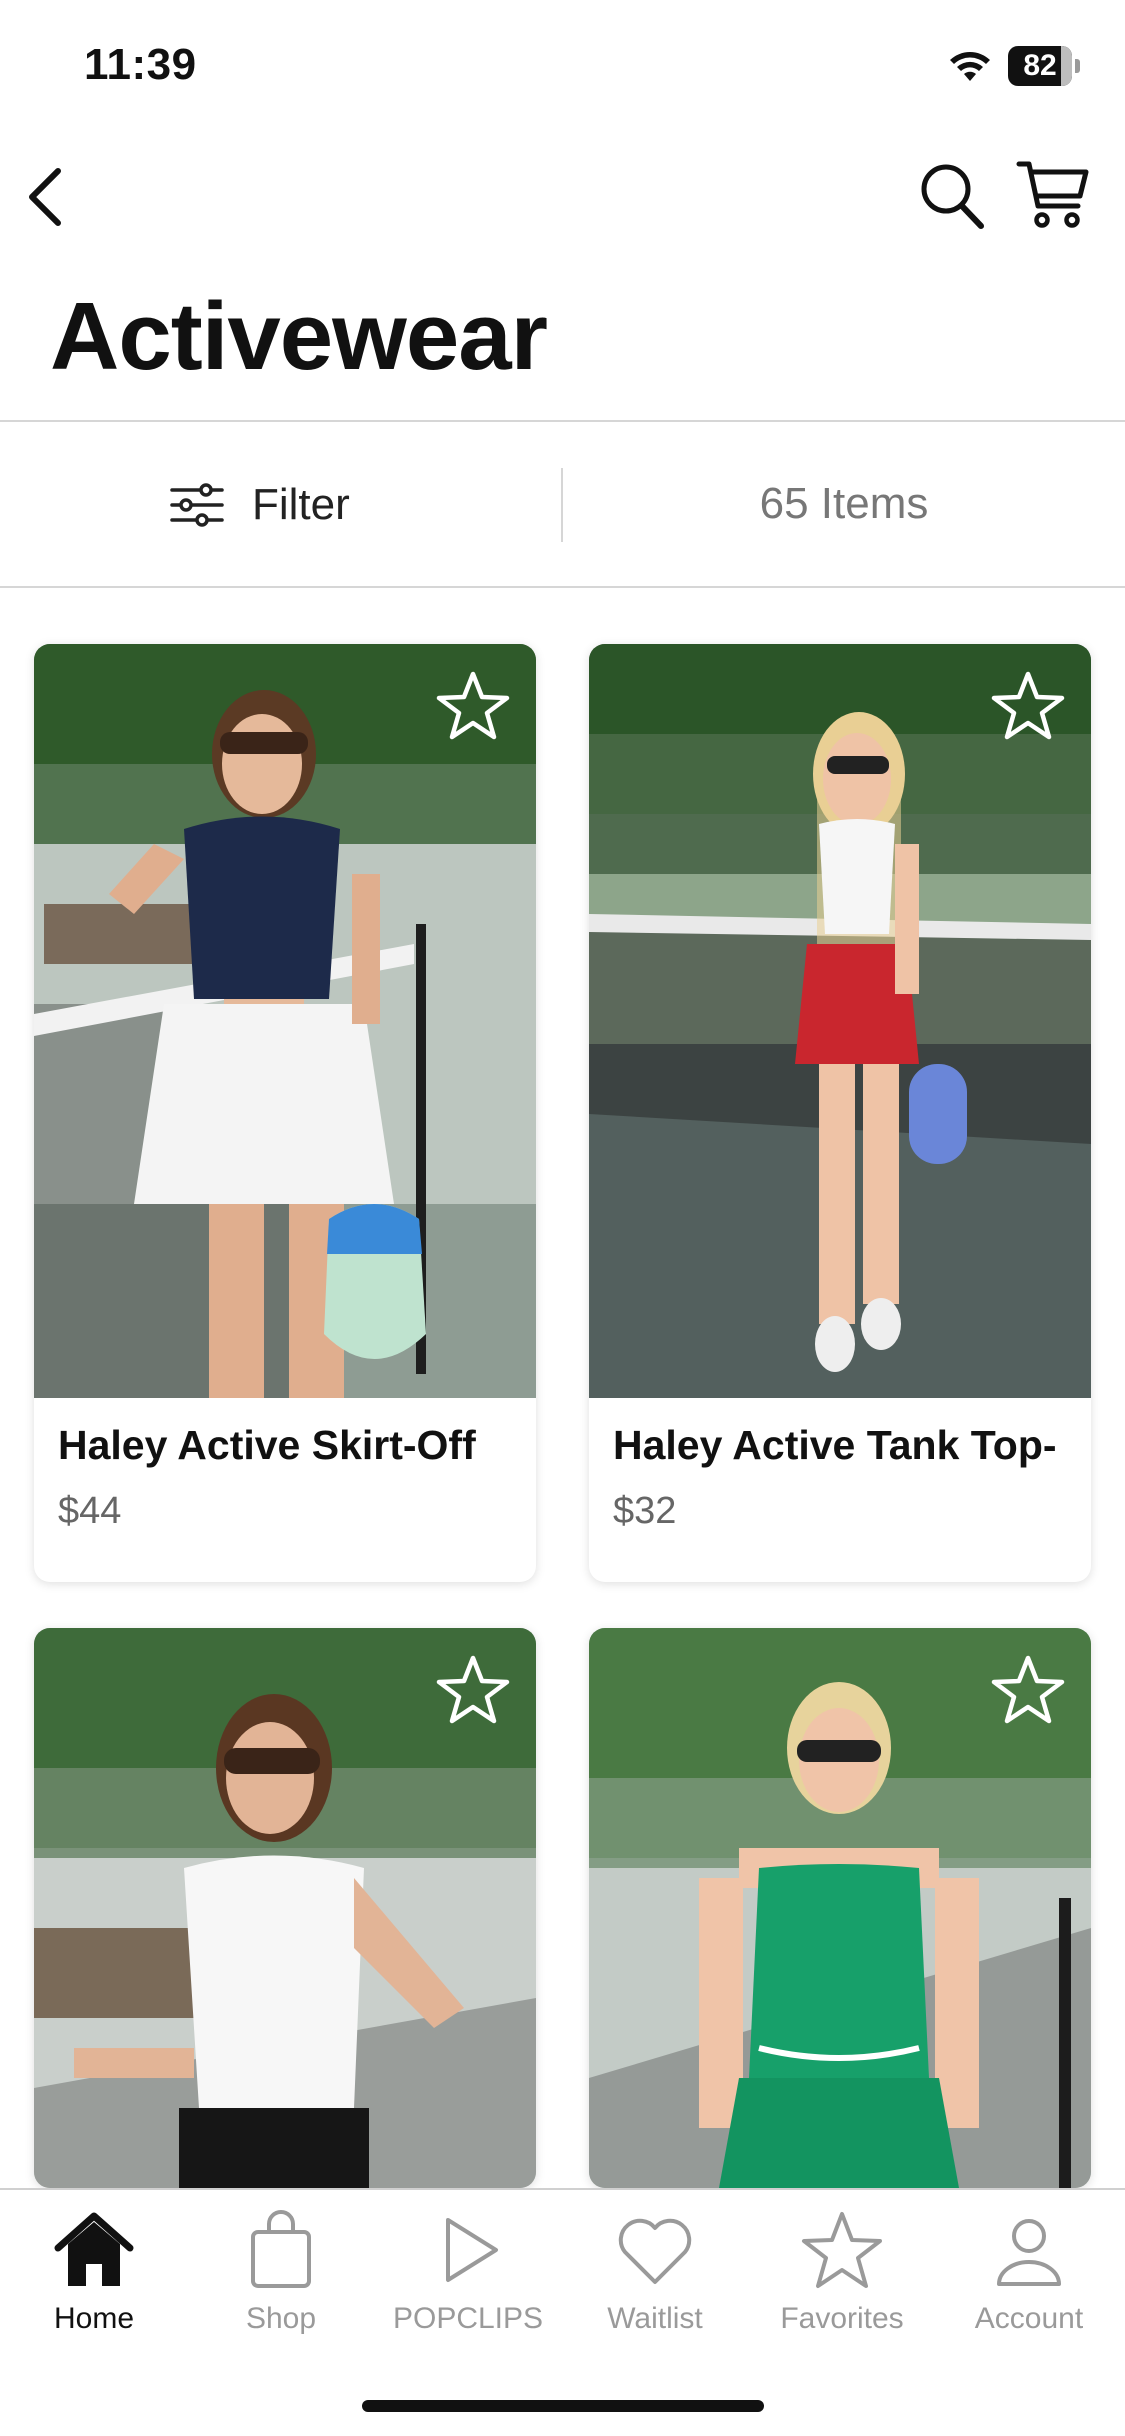 This screenshot has height=2436, width=1125. Describe the element at coordinates (281, 2318) in the screenshot. I see `tab-label: Shop` at that location.